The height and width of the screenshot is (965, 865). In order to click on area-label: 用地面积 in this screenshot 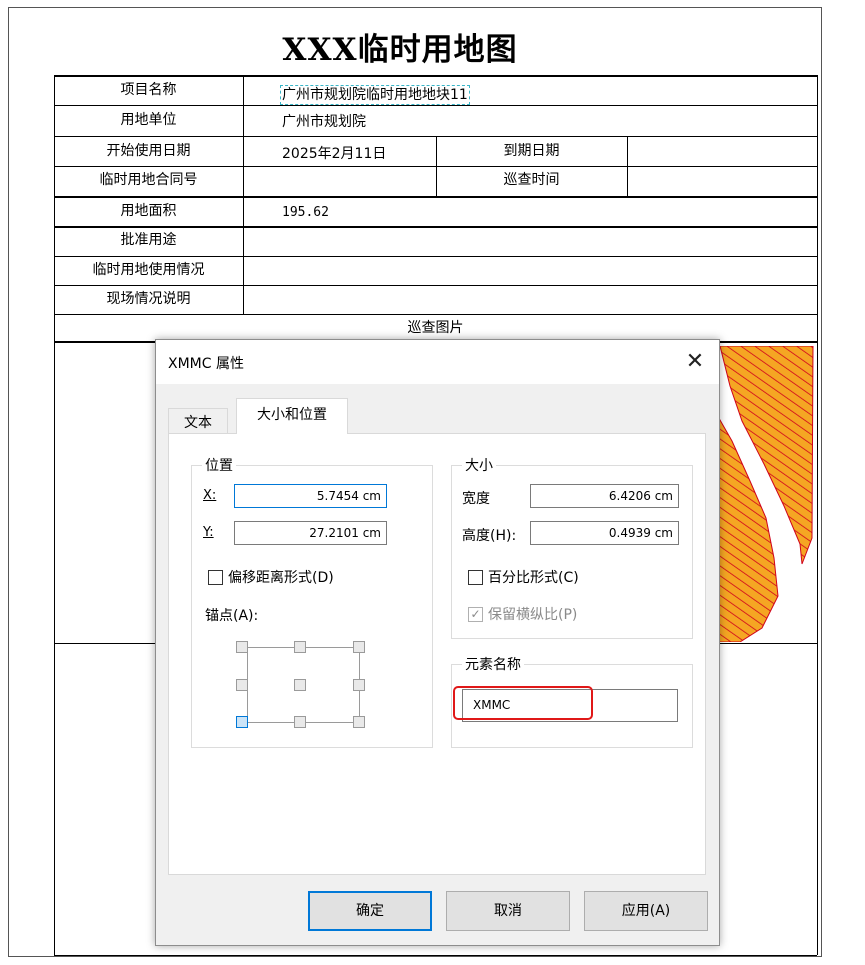, I will do `click(148, 211)`.